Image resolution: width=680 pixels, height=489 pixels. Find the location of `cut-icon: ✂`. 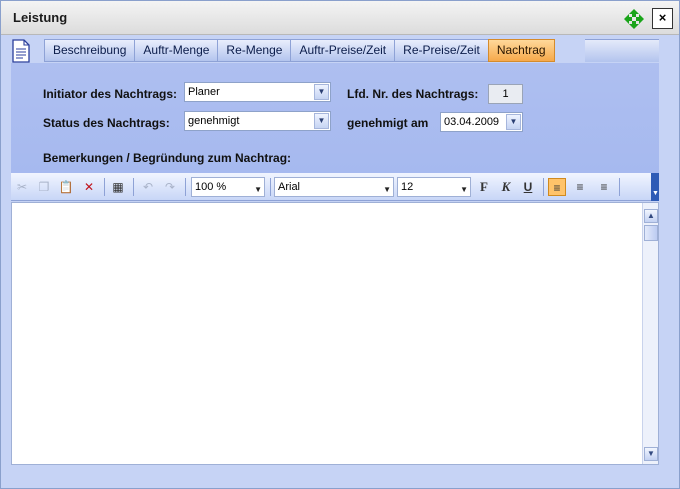

cut-icon: ✂ is located at coordinates (22, 187).